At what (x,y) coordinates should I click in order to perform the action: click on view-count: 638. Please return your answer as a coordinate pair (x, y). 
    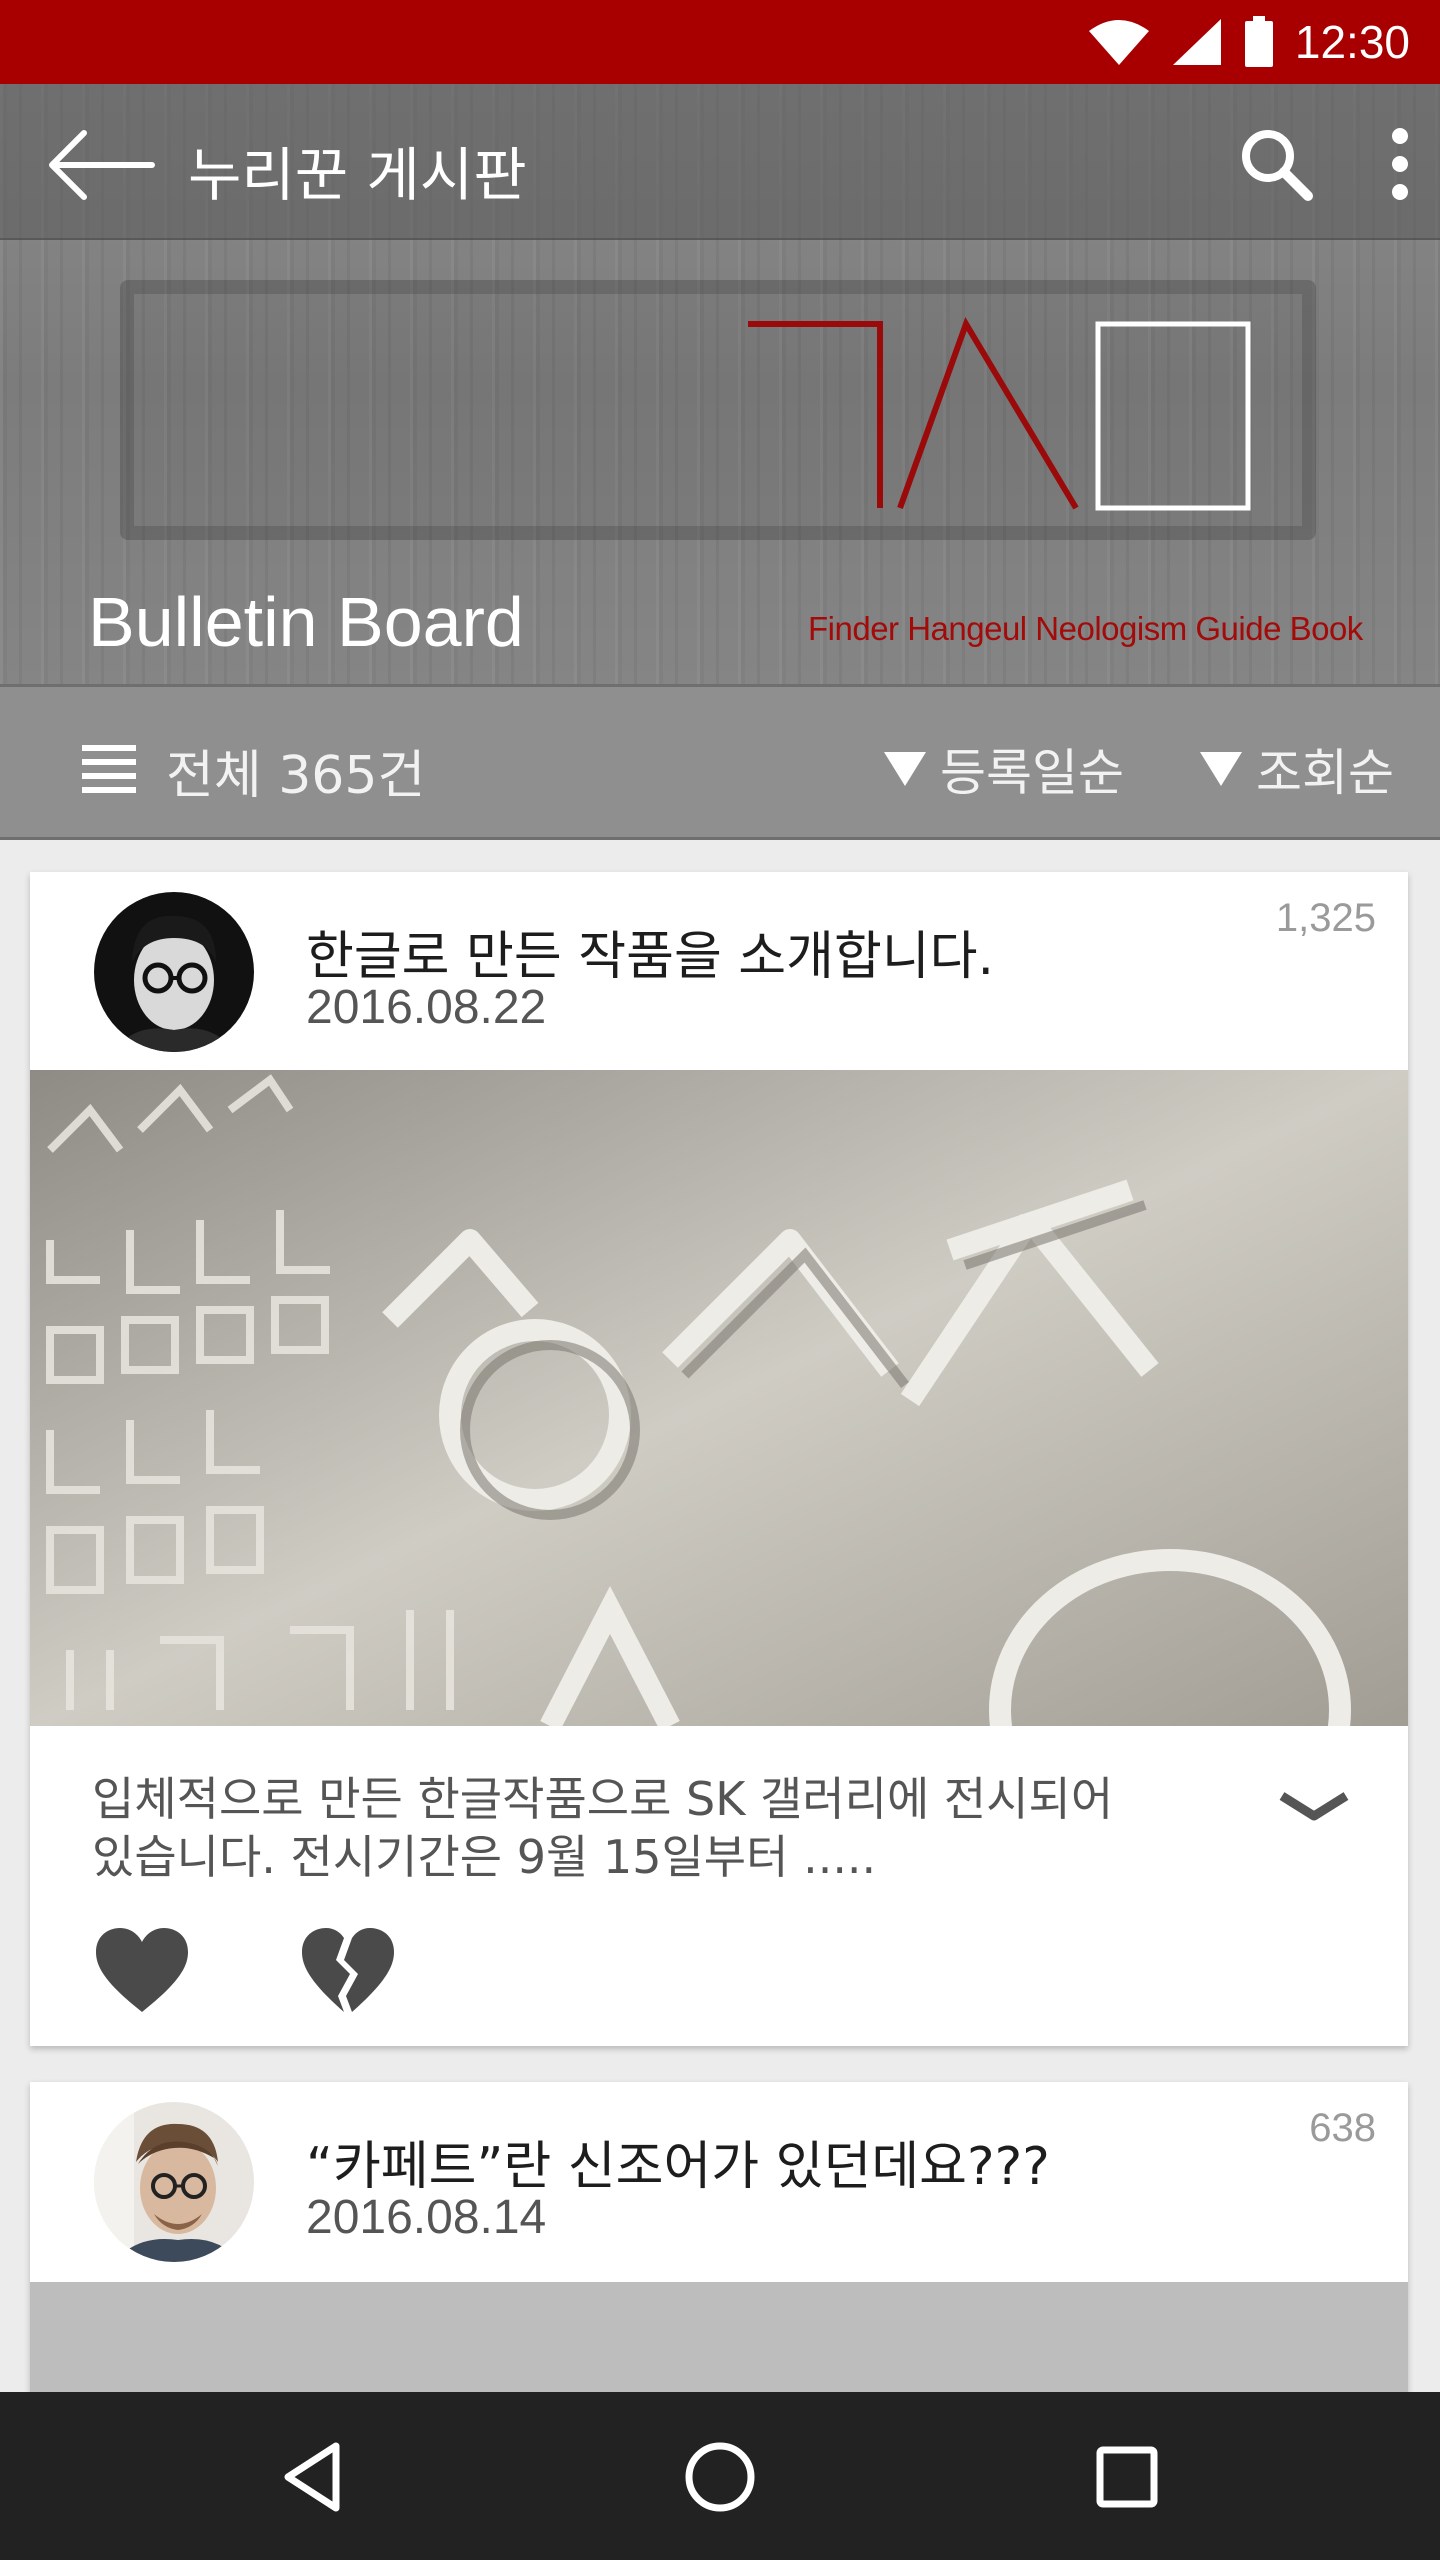
    Looking at the image, I should click on (1342, 2128).